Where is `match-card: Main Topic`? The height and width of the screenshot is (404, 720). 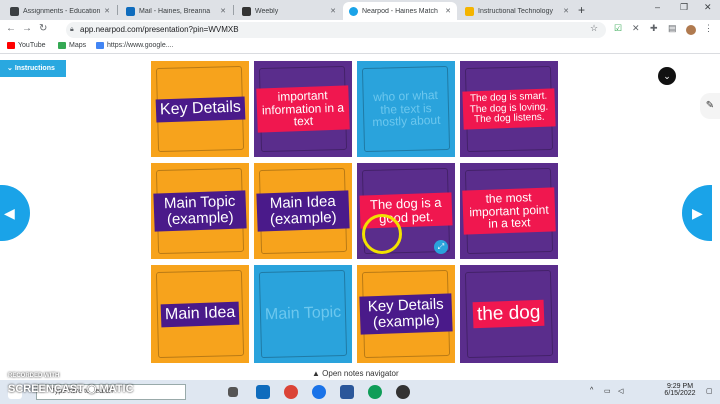
match-card: Main Topic is located at coordinates (303, 314).